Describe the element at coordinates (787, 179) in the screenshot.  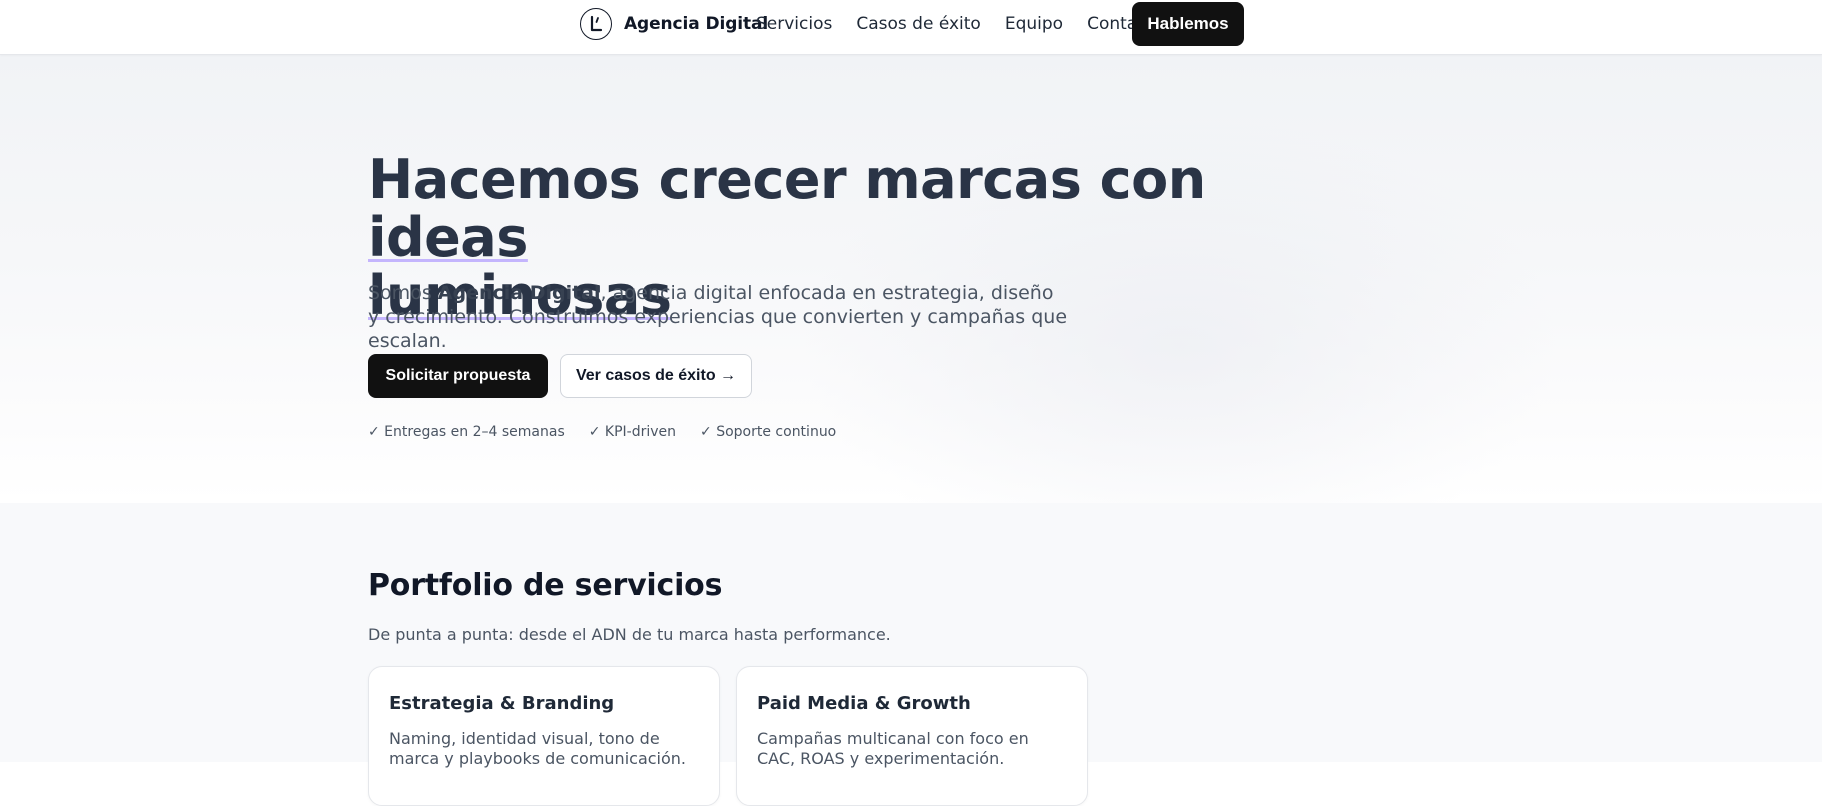
I see `hero-title-text: Hacemos crecer marcas con` at that location.